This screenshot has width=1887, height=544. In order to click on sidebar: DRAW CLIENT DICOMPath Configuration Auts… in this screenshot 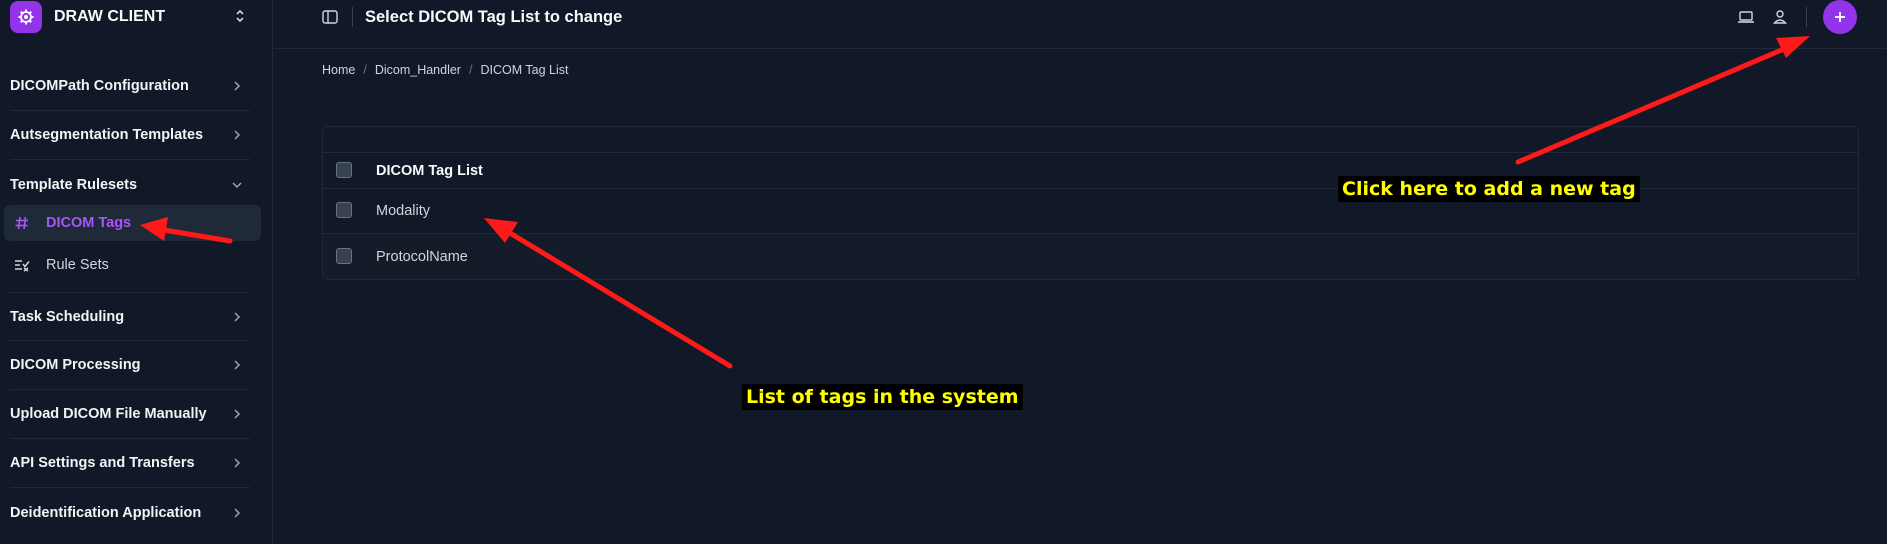, I will do `click(136, 272)`.